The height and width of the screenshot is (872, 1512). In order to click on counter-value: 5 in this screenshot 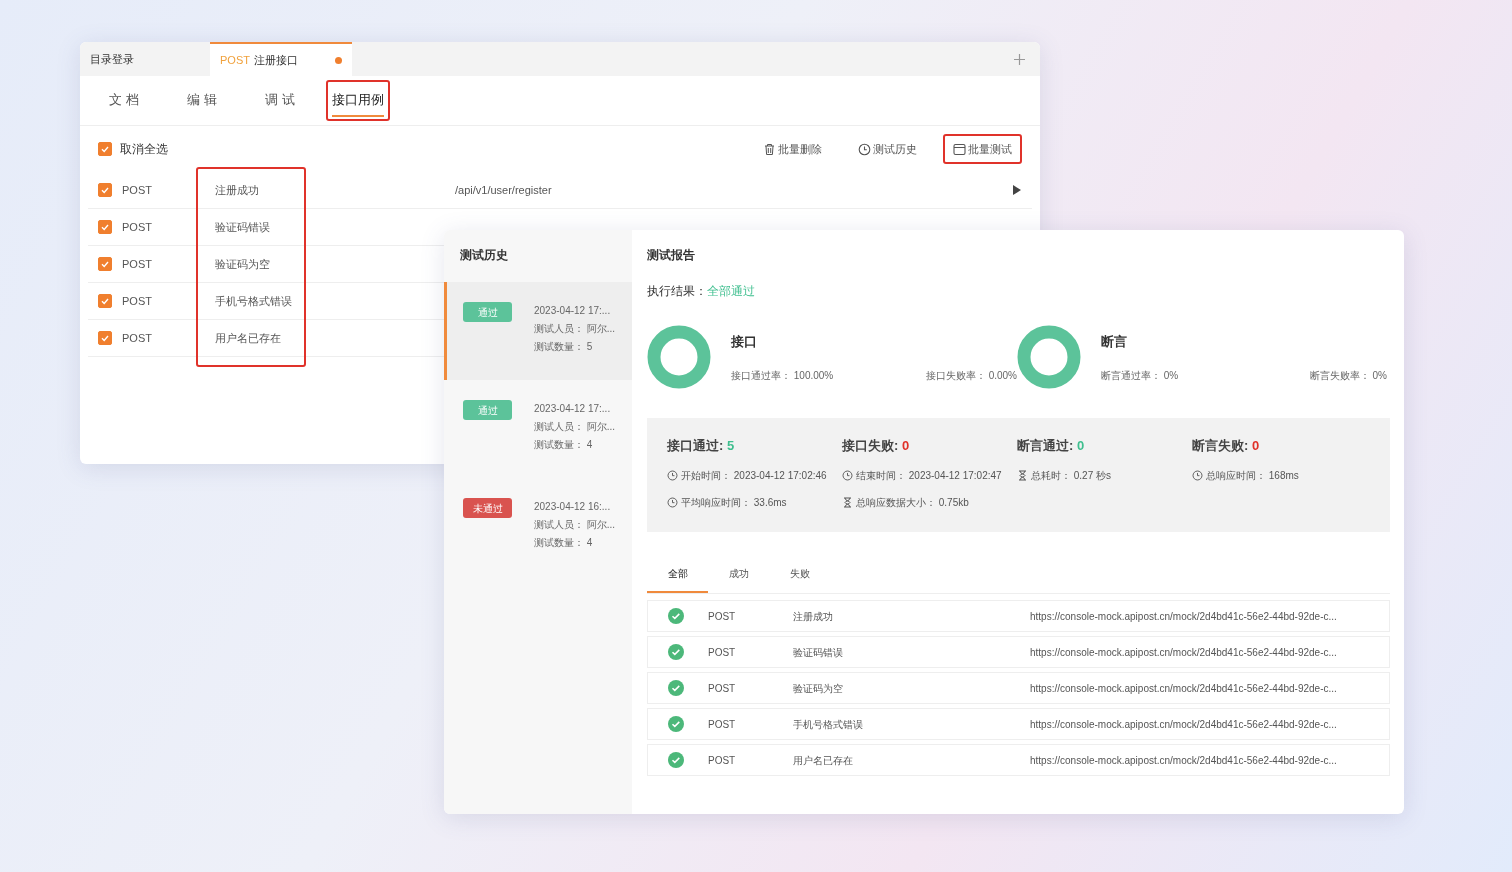, I will do `click(730, 446)`.